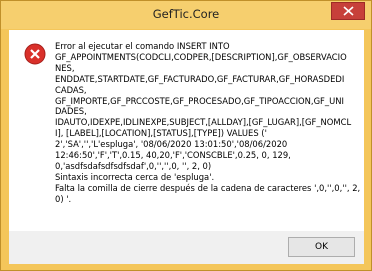  I want to click on close-icon, so click(348, 11).